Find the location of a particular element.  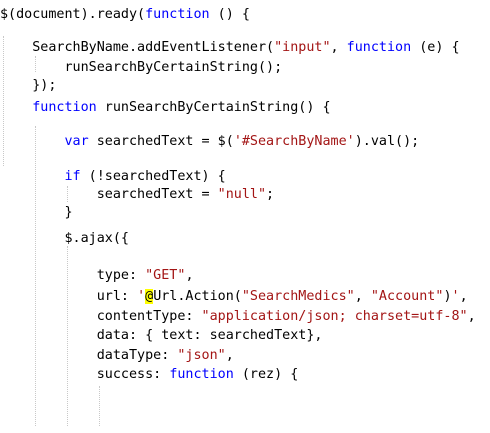

code-token: url: is located at coordinates (69, 296).